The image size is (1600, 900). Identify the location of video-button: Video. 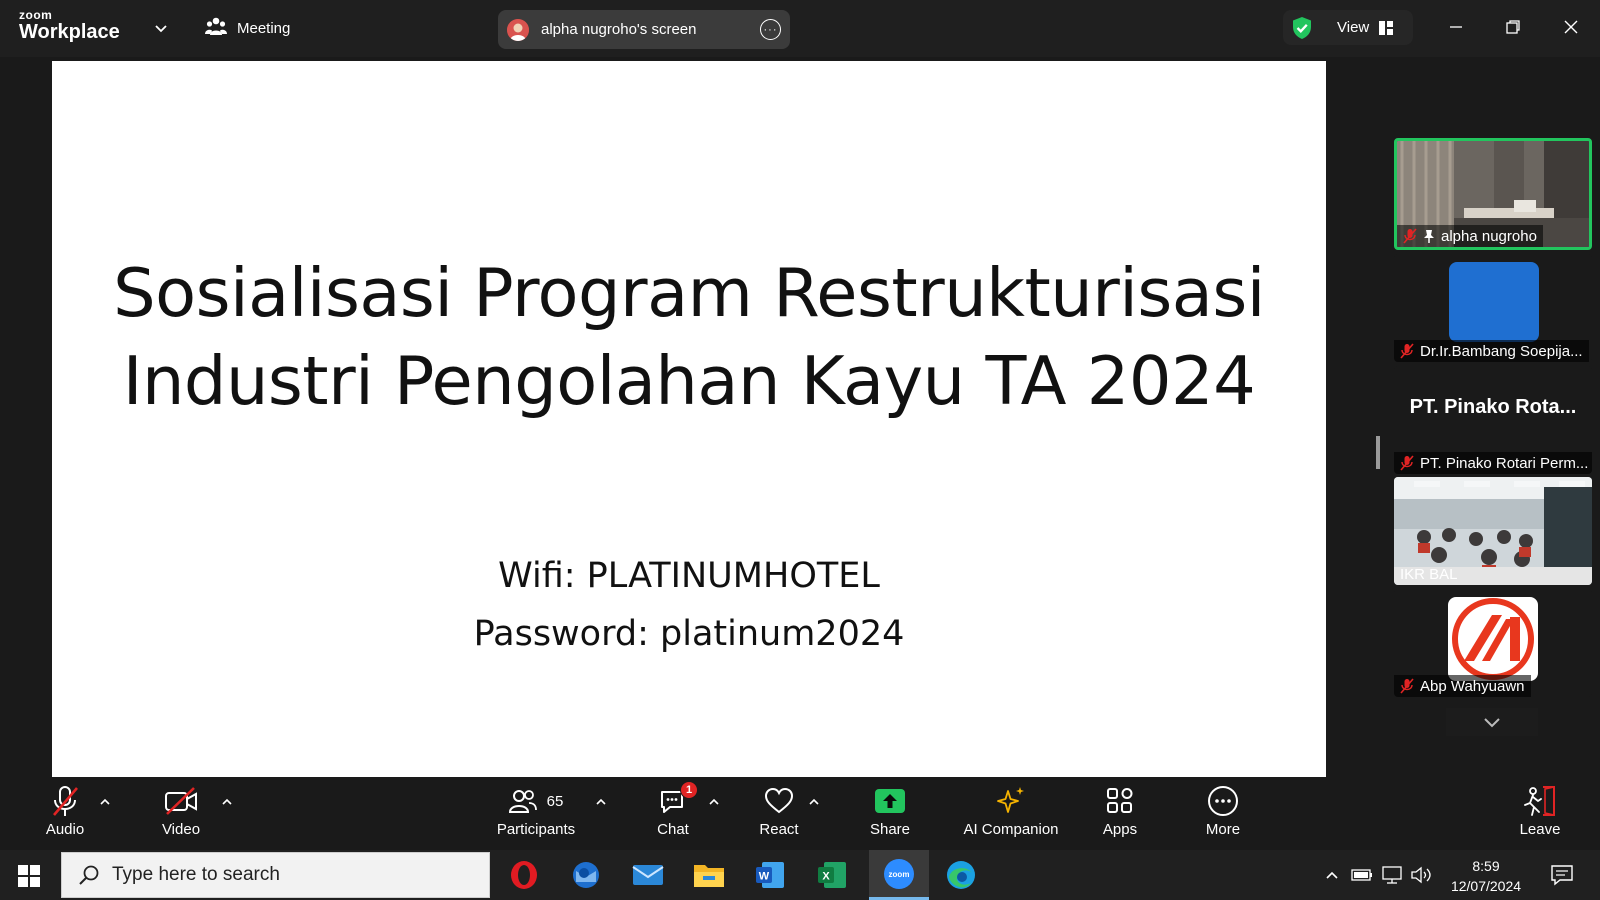
(181, 810).